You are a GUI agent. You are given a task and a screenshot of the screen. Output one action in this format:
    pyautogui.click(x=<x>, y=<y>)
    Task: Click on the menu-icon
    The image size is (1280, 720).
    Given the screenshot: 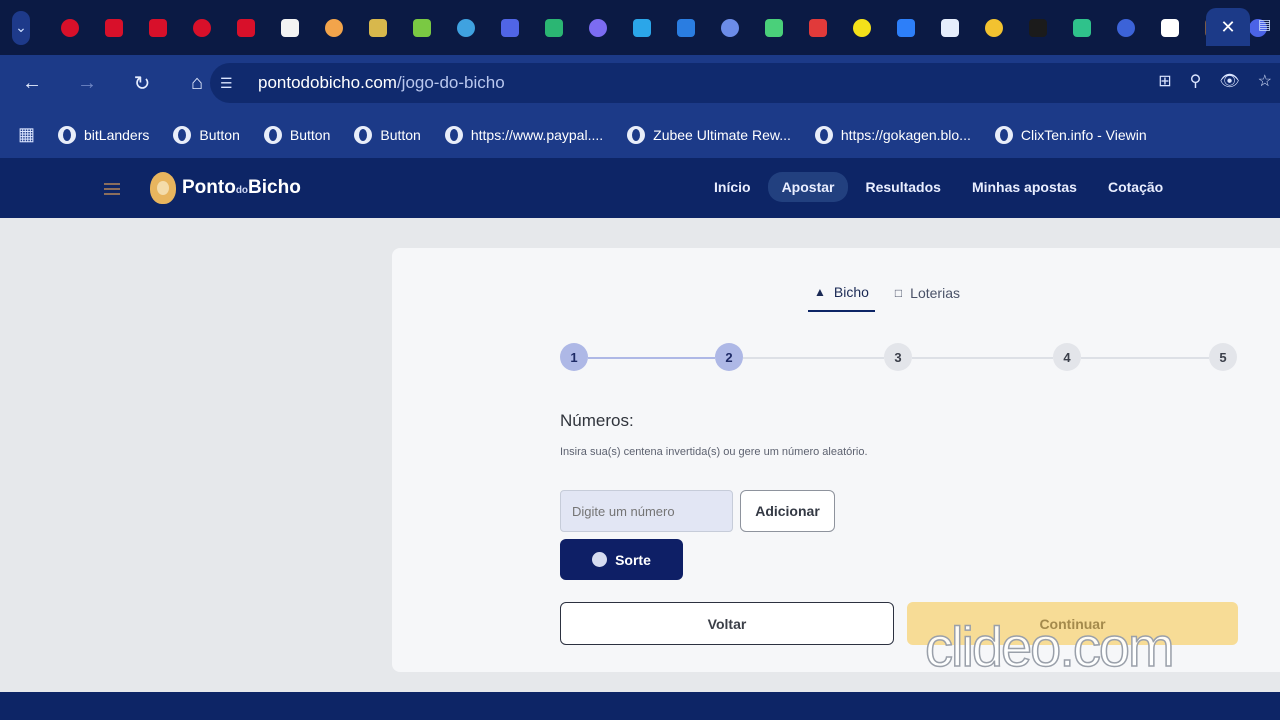 What is the action you would take?
    pyautogui.click(x=112, y=189)
    